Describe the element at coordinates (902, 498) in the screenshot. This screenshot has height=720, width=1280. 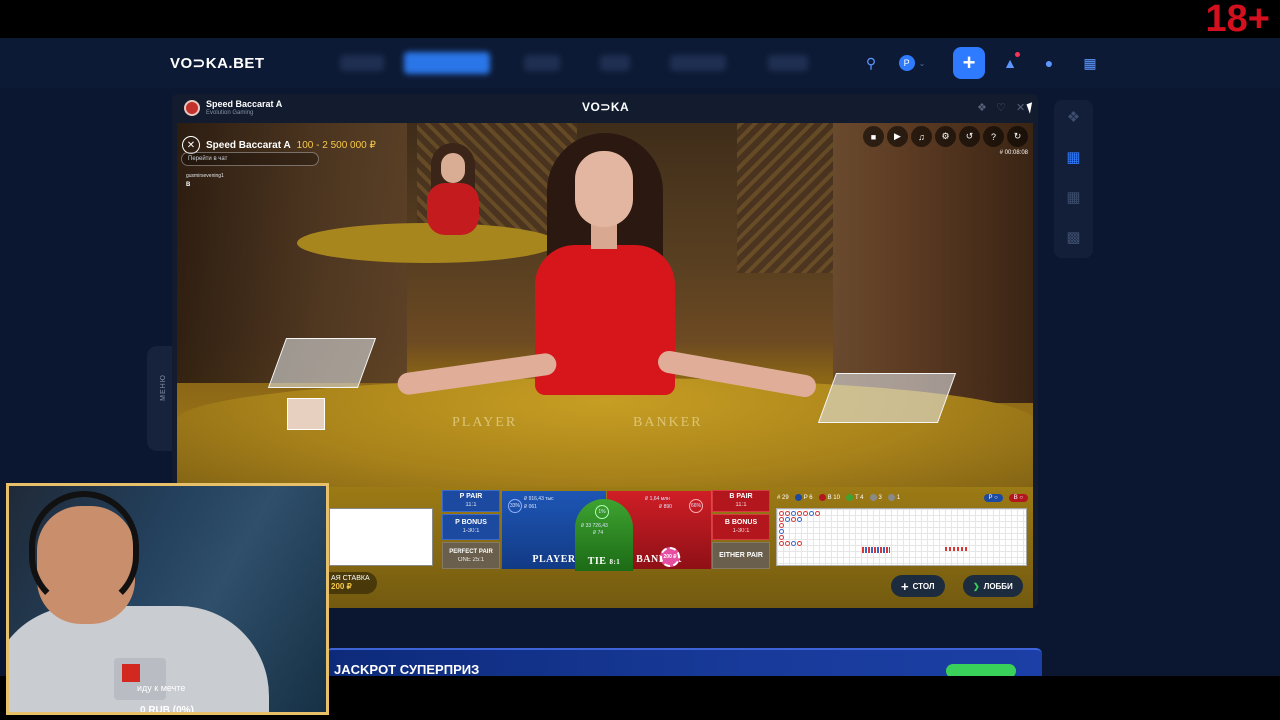
I see `road-stats: # 29 P 6 B 10 T 4 3 1 P ○ B ○` at that location.